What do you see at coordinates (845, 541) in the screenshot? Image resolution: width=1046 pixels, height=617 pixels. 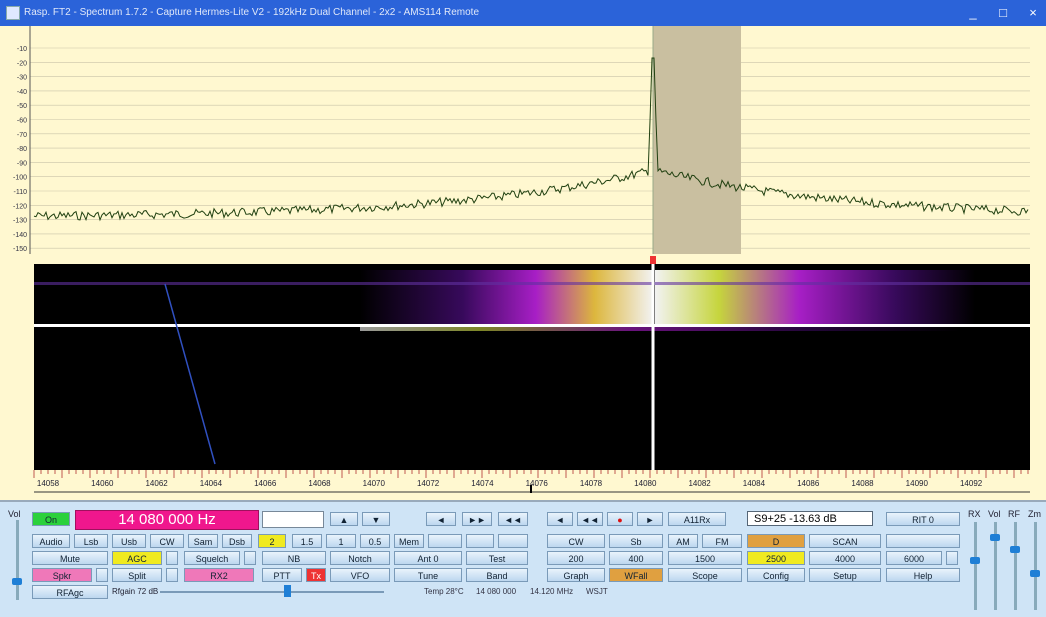 I see `scan-button: SCAN` at bounding box center [845, 541].